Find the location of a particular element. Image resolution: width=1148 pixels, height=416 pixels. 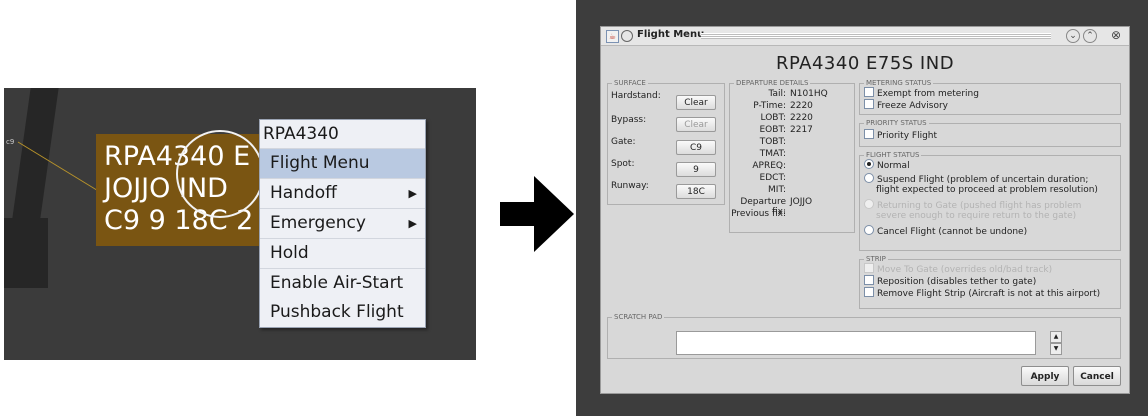

exempt-from-metering-checkbox: Exempt from metering is located at coordinates (921, 93).